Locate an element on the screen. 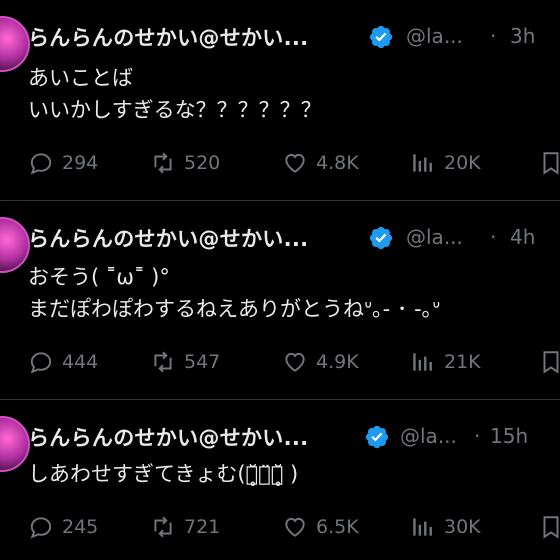  like-button: 4.9K is located at coordinates (320, 362).